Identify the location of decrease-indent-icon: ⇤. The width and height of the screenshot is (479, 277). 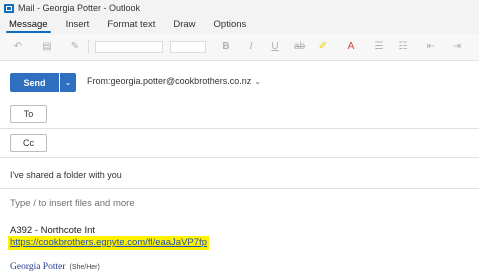
(431, 47).